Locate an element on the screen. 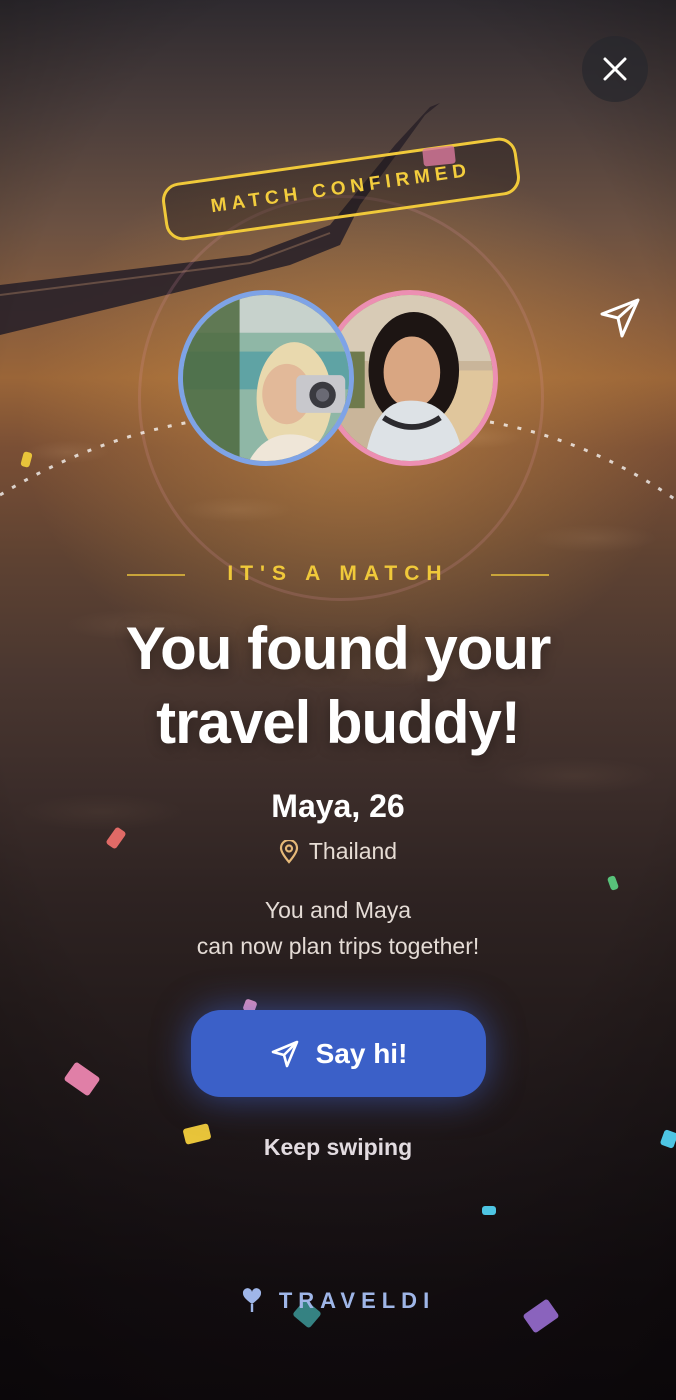 The image size is (676, 1400). brand-name: TRAVELDI is located at coordinates (357, 1300).